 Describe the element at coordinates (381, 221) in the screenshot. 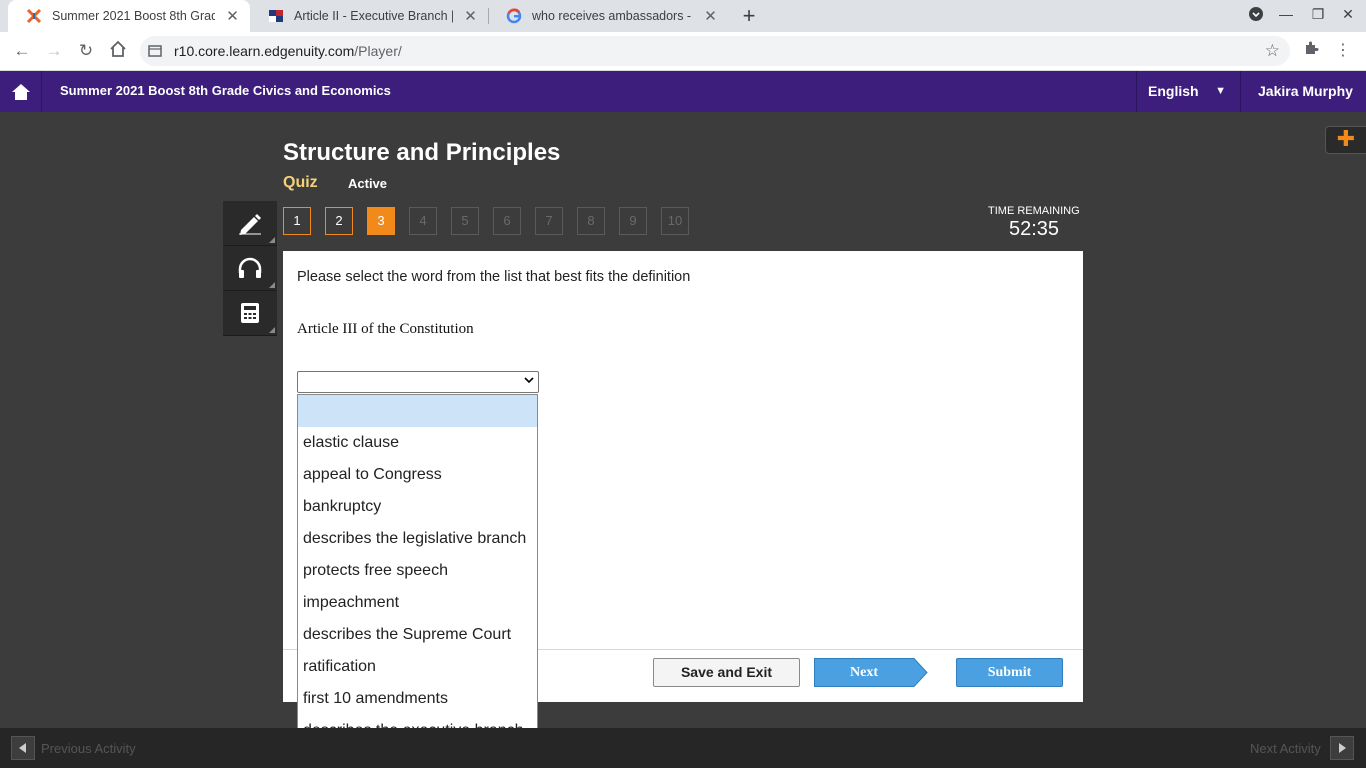

I see `question-number-3: 3` at that location.